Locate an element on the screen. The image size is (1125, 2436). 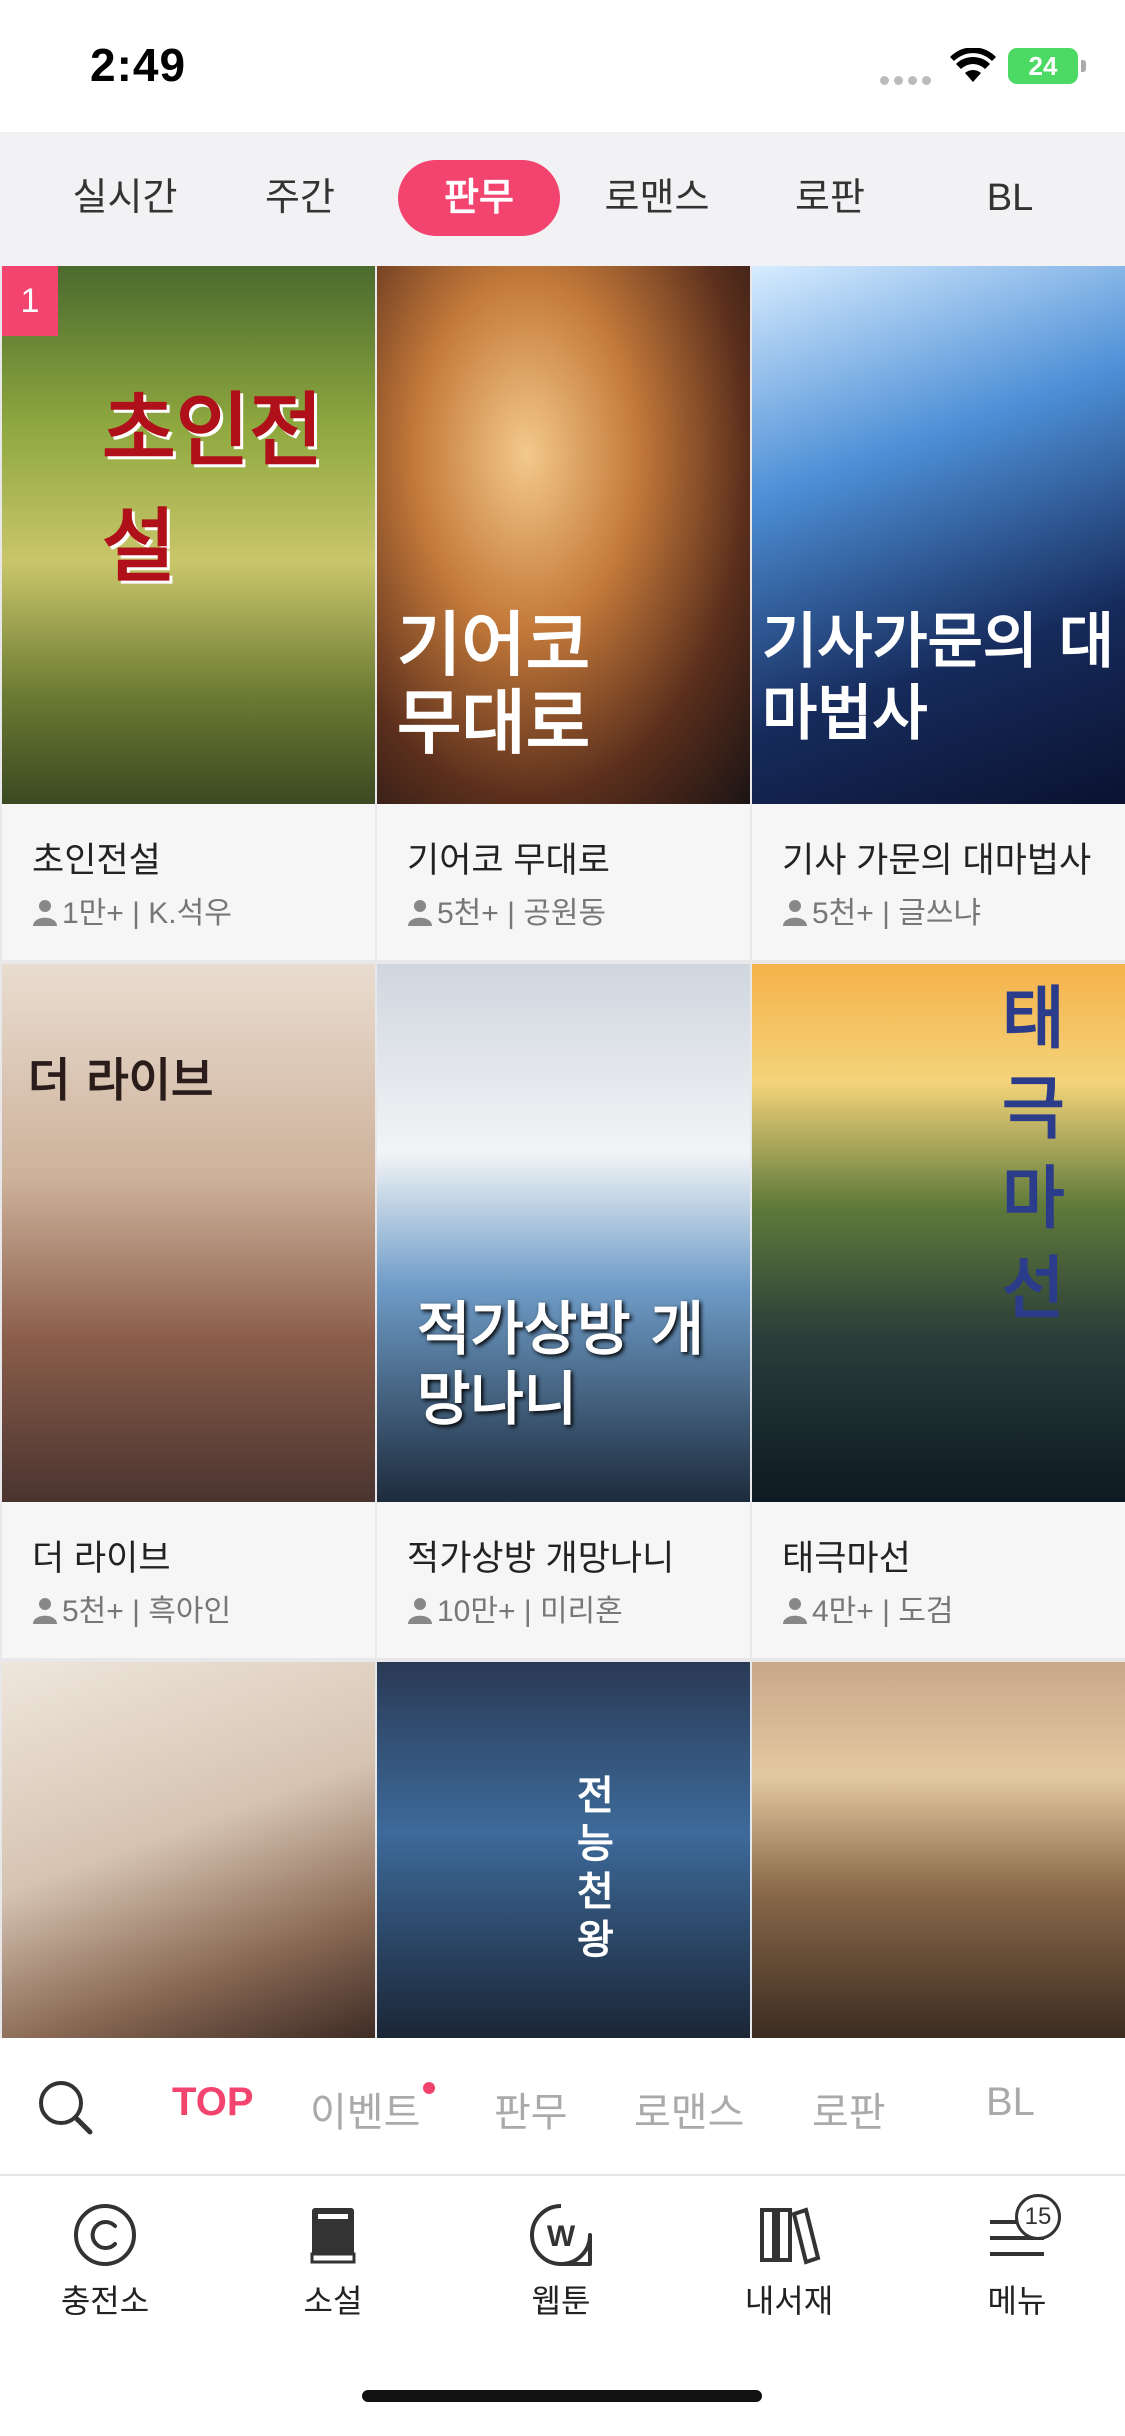
book-card: 전능천왕 is located at coordinates (563, 1850).